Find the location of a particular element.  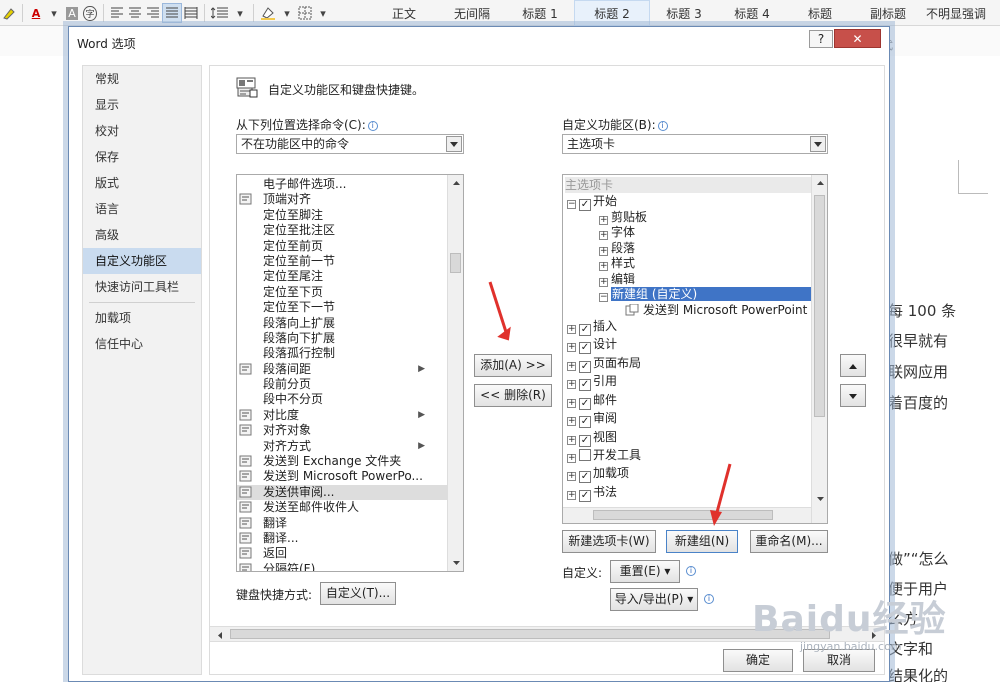

tree-item: + 开发工具 is located at coordinates (604, 455).